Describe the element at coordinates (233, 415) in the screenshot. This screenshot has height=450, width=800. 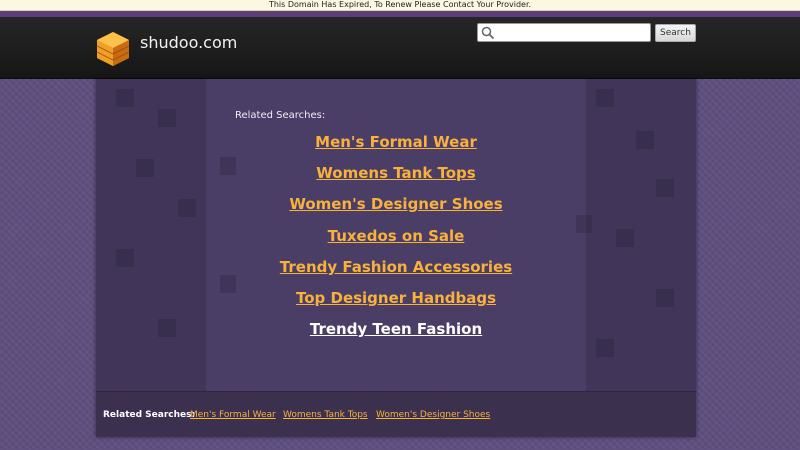
I see `footer-link-mens-formal-wear: Men's Formal Wear` at that location.